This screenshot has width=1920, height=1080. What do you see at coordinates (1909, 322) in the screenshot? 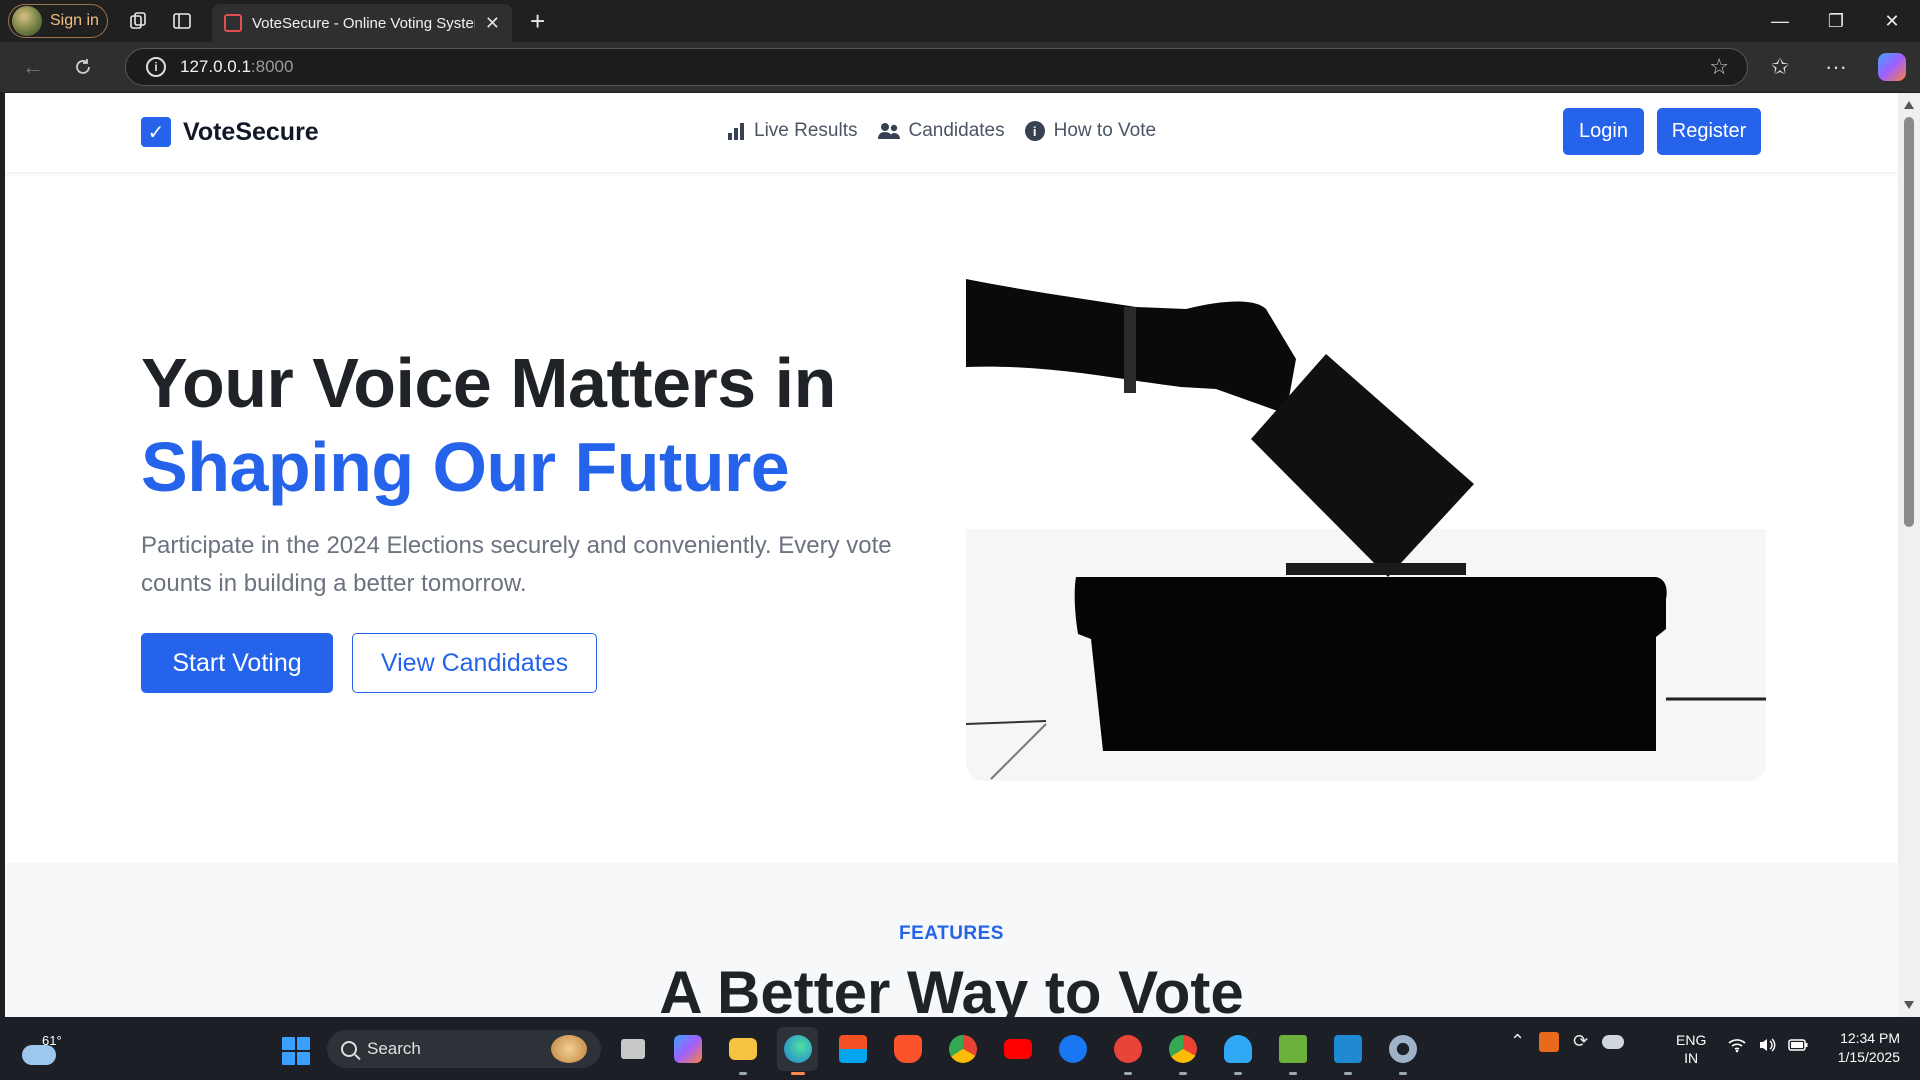
I see `scroll-thumb` at bounding box center [1909, 322].